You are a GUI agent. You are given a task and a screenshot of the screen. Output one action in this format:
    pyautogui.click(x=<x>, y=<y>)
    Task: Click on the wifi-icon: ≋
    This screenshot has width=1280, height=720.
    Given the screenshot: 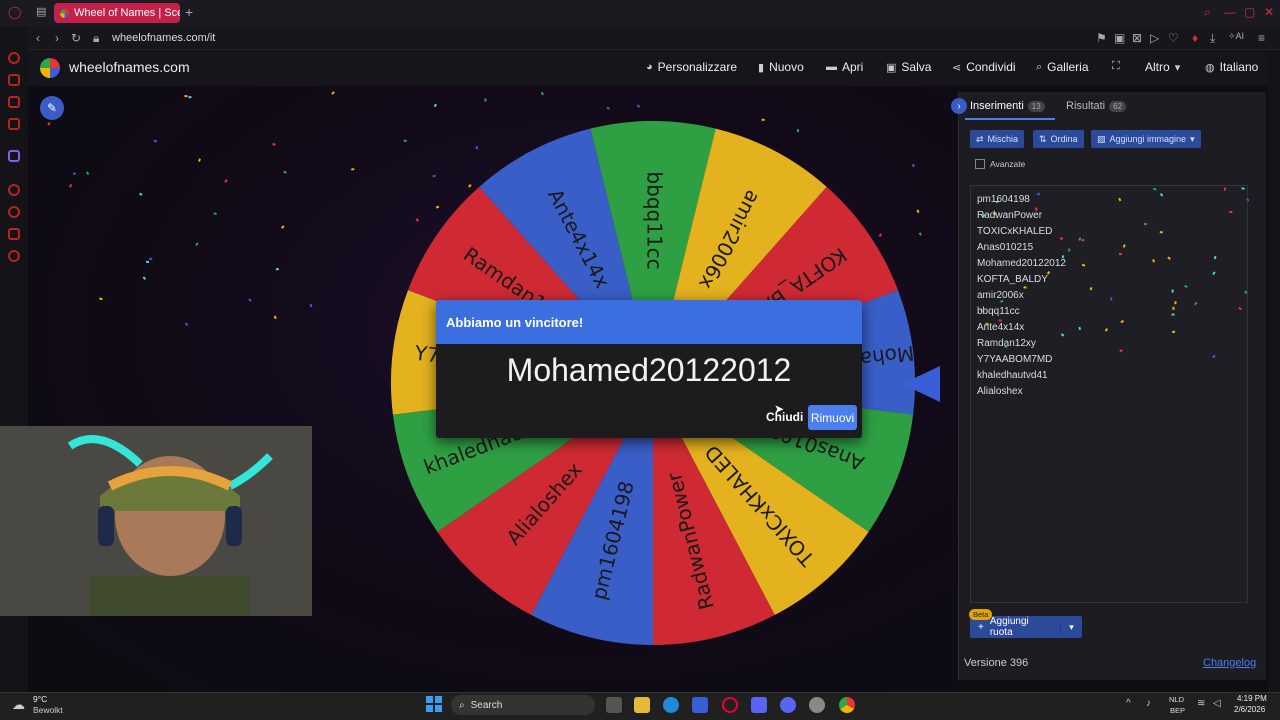 What is the action you would take?
    pyautogui.click(x=1201, y=703)
    